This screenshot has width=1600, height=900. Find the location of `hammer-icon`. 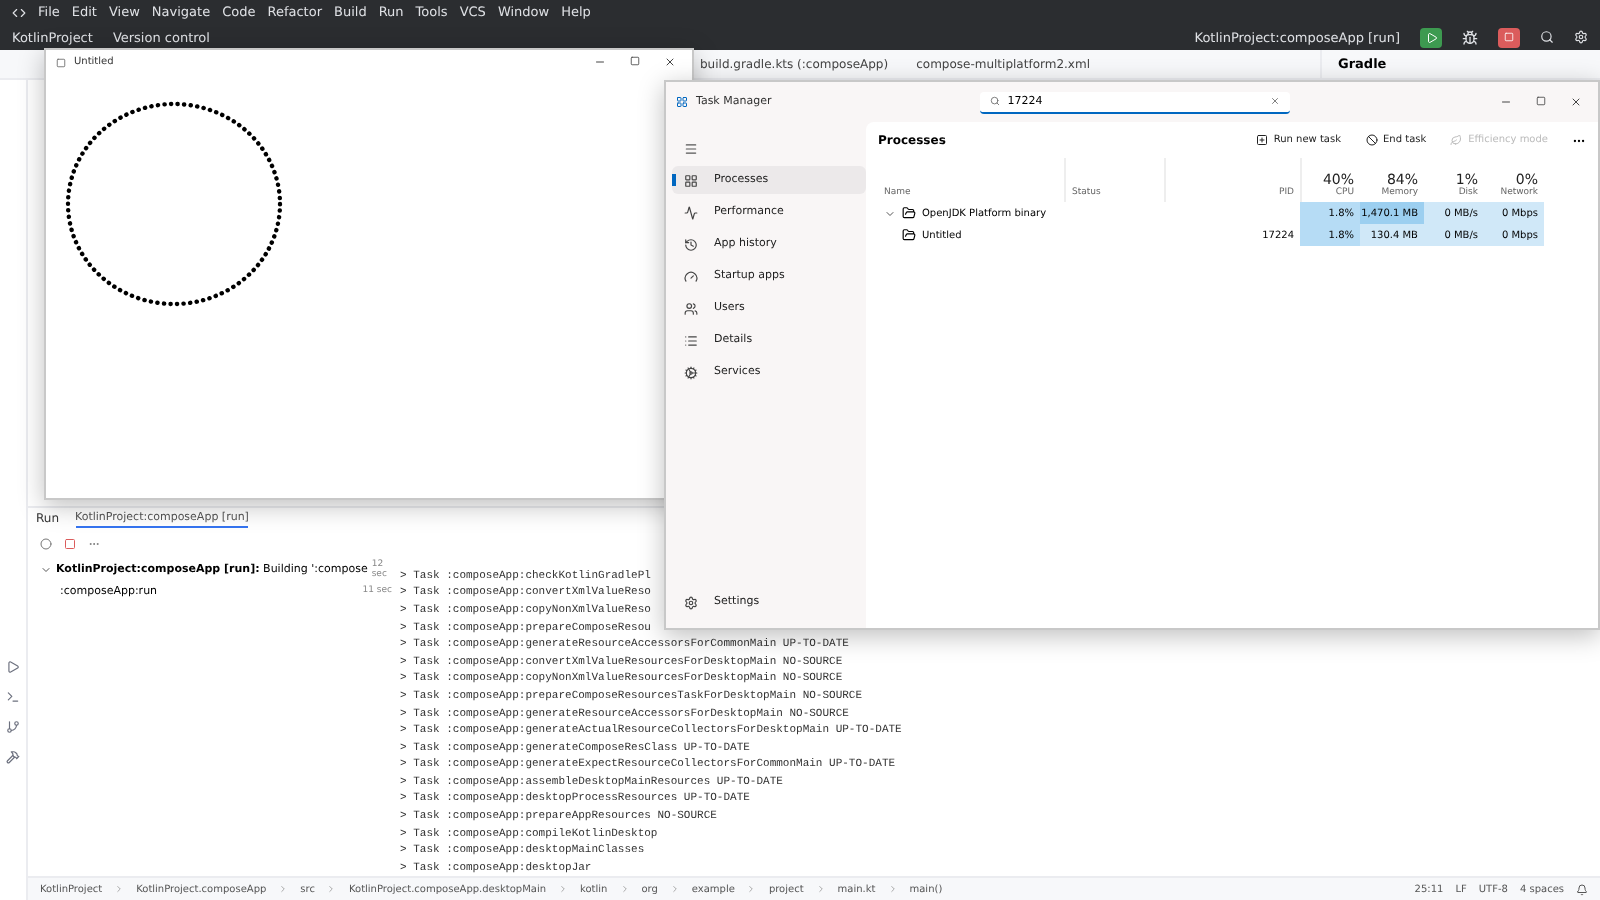

hammer-icon is located at coordinates (13, 757).